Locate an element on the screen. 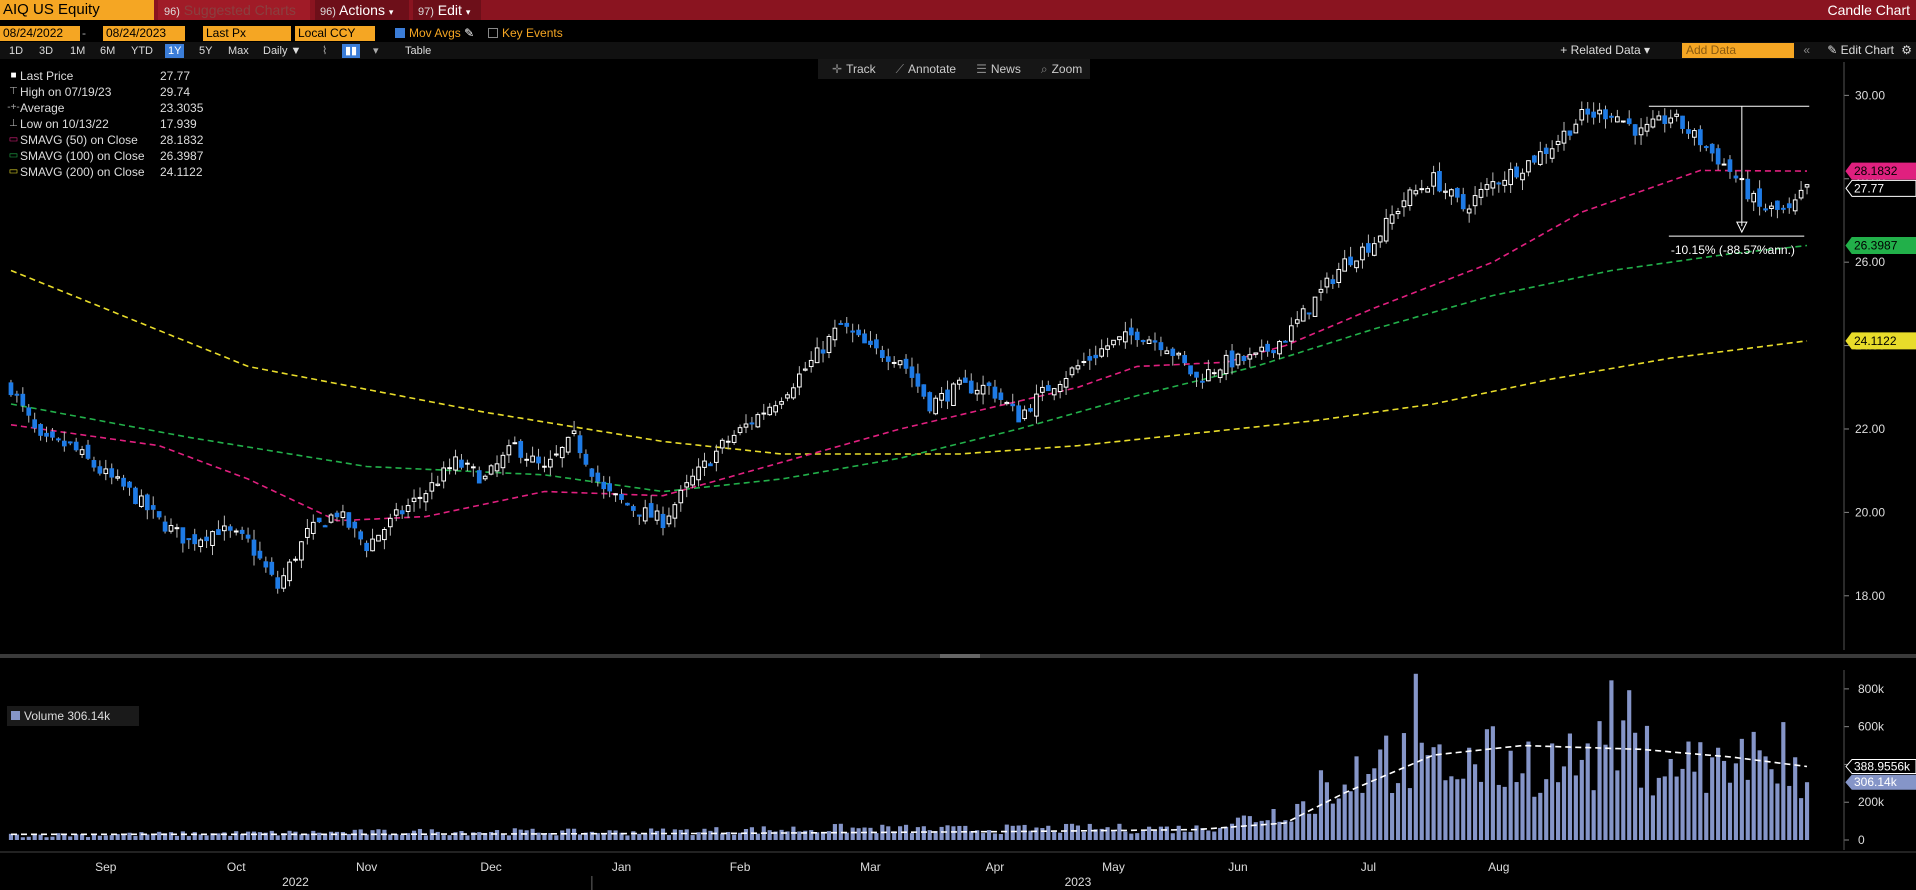 The image size is (1916, 890). volume-tag: 388.9556k is located at coordinates (1880, 767).